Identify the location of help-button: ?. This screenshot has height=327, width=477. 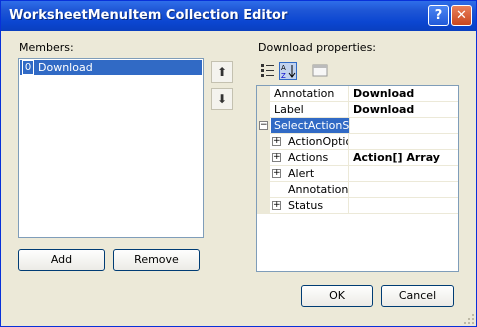
(438, 15).